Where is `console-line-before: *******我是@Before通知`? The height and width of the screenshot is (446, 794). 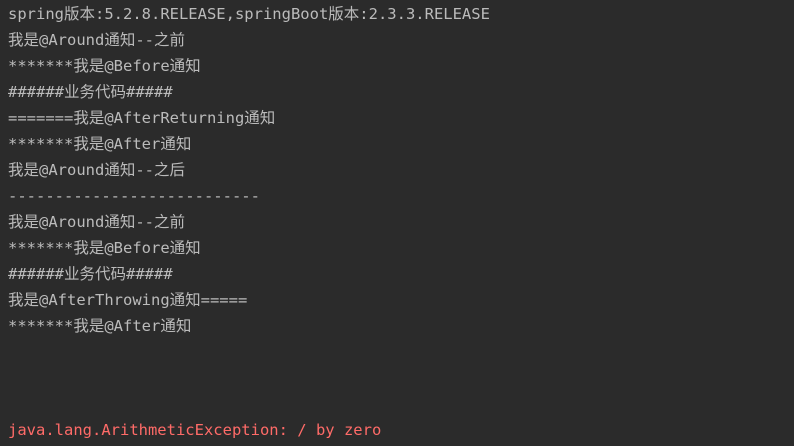 console-line-before: *******我是@Before通知 is located at coordinates (104, 66).